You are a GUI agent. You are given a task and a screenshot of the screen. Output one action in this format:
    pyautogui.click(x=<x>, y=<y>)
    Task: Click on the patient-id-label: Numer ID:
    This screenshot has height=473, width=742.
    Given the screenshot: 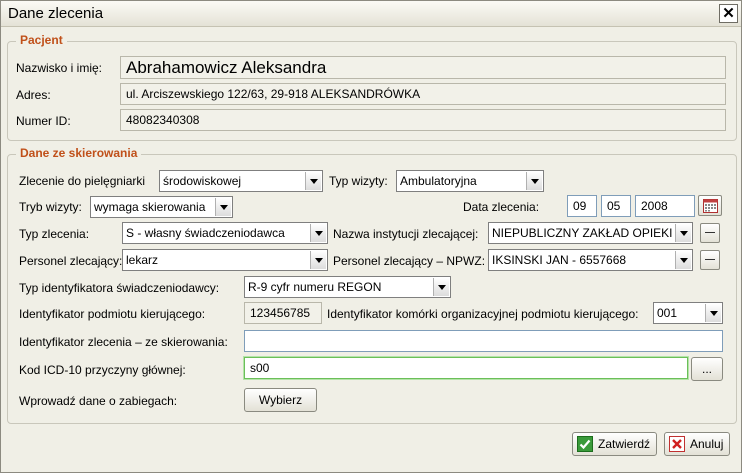 What is the action you would take?
    pyautogui.click(x=43, y=121)
    